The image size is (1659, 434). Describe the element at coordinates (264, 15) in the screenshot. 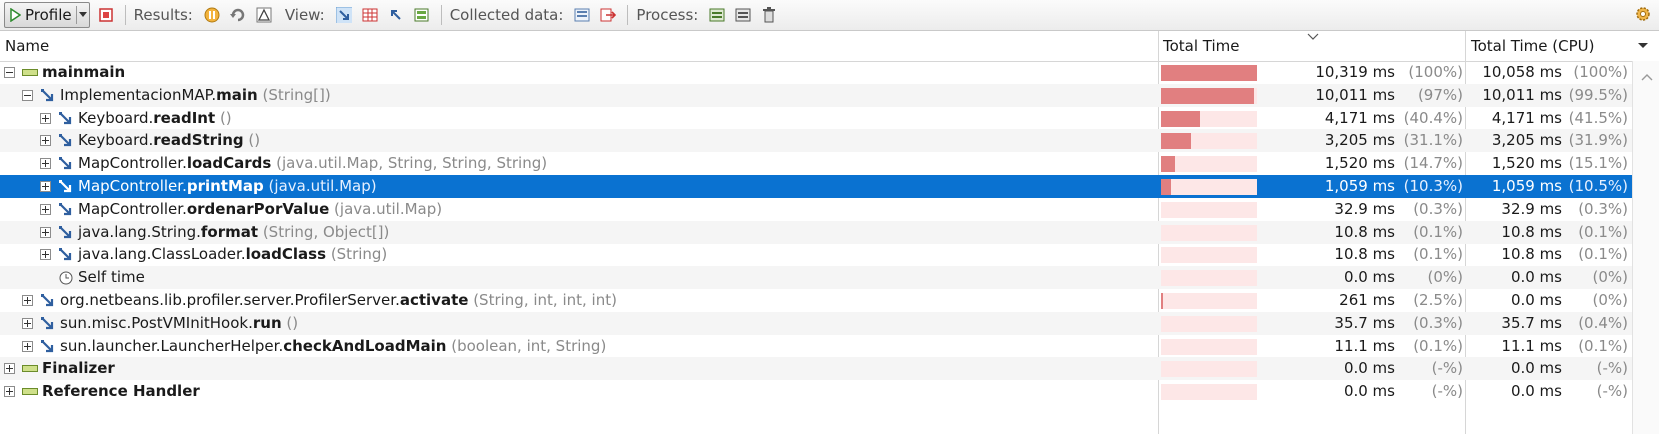

I see `delta-icon` at that location.